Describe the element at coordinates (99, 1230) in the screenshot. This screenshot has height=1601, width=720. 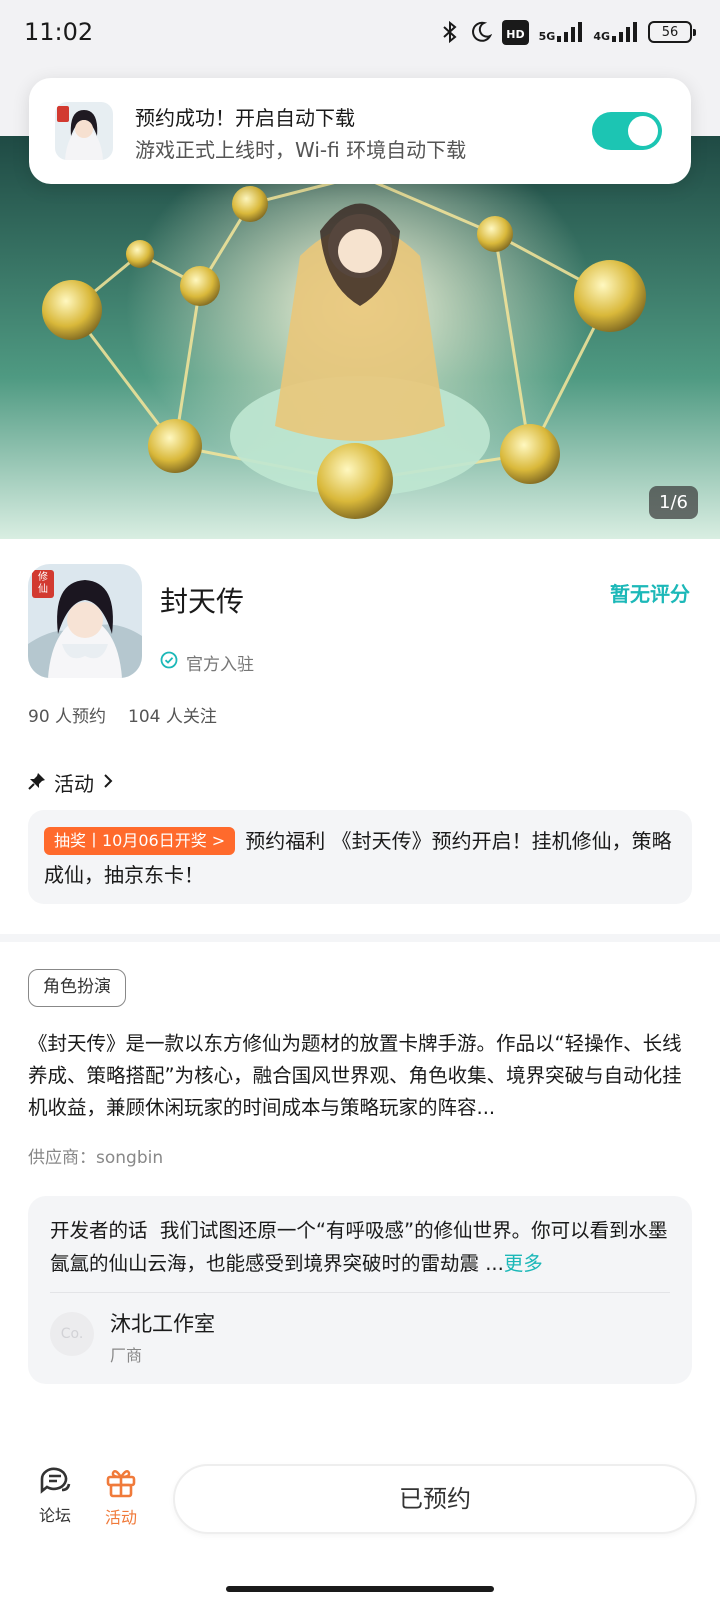
I see `developer-words-label: 开发者的话` at that location.